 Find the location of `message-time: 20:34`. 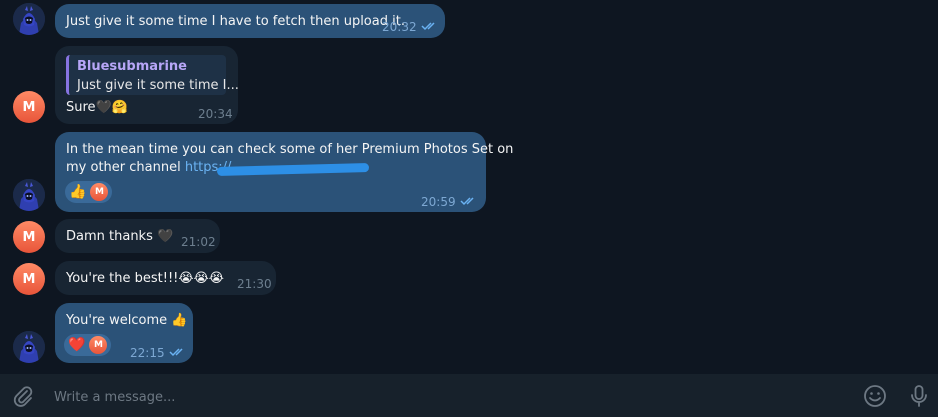

message-time: 20:34 is located at coordinates (215, 114).